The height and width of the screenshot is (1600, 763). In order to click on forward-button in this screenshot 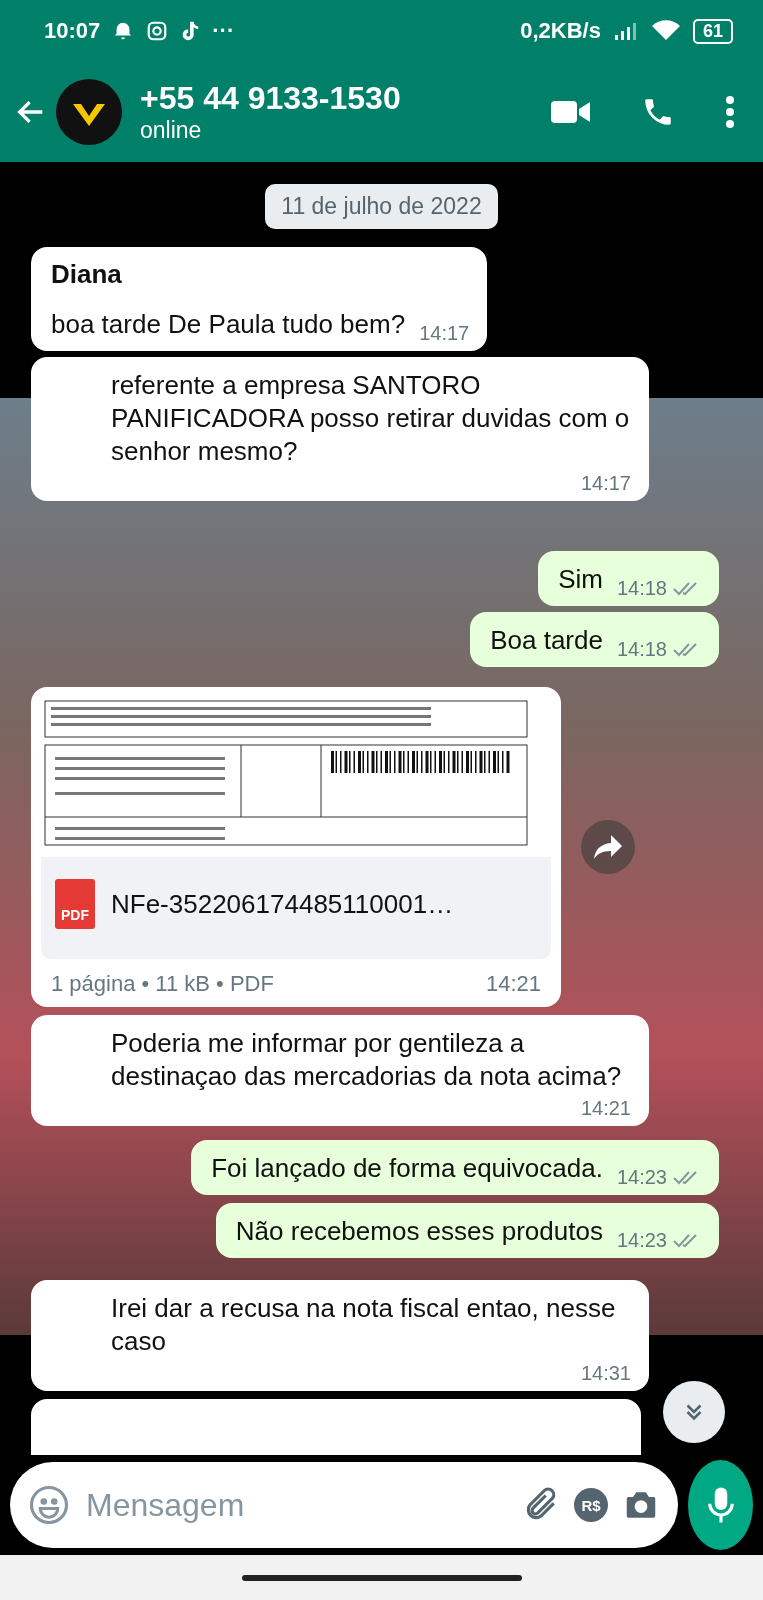, I will do `click(608, 847)`.